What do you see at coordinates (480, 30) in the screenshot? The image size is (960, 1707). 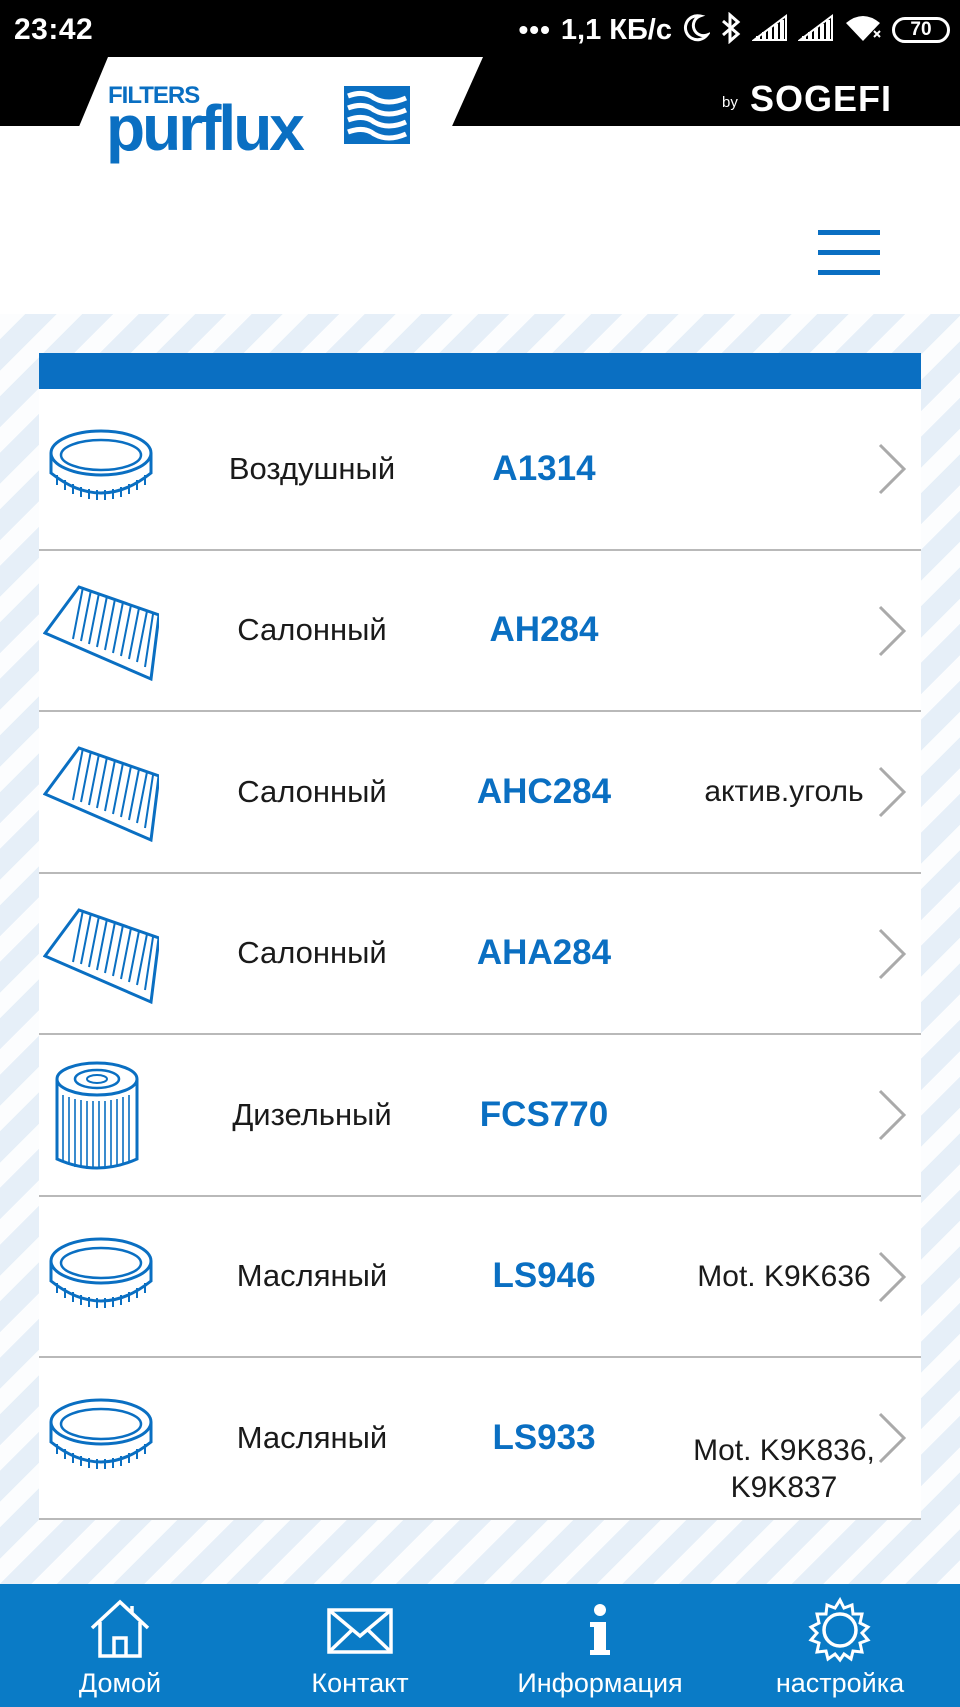 I see `status-bar: 23:42 ••• 1,1 КБ/с 70` at bounding box center [480, 30].